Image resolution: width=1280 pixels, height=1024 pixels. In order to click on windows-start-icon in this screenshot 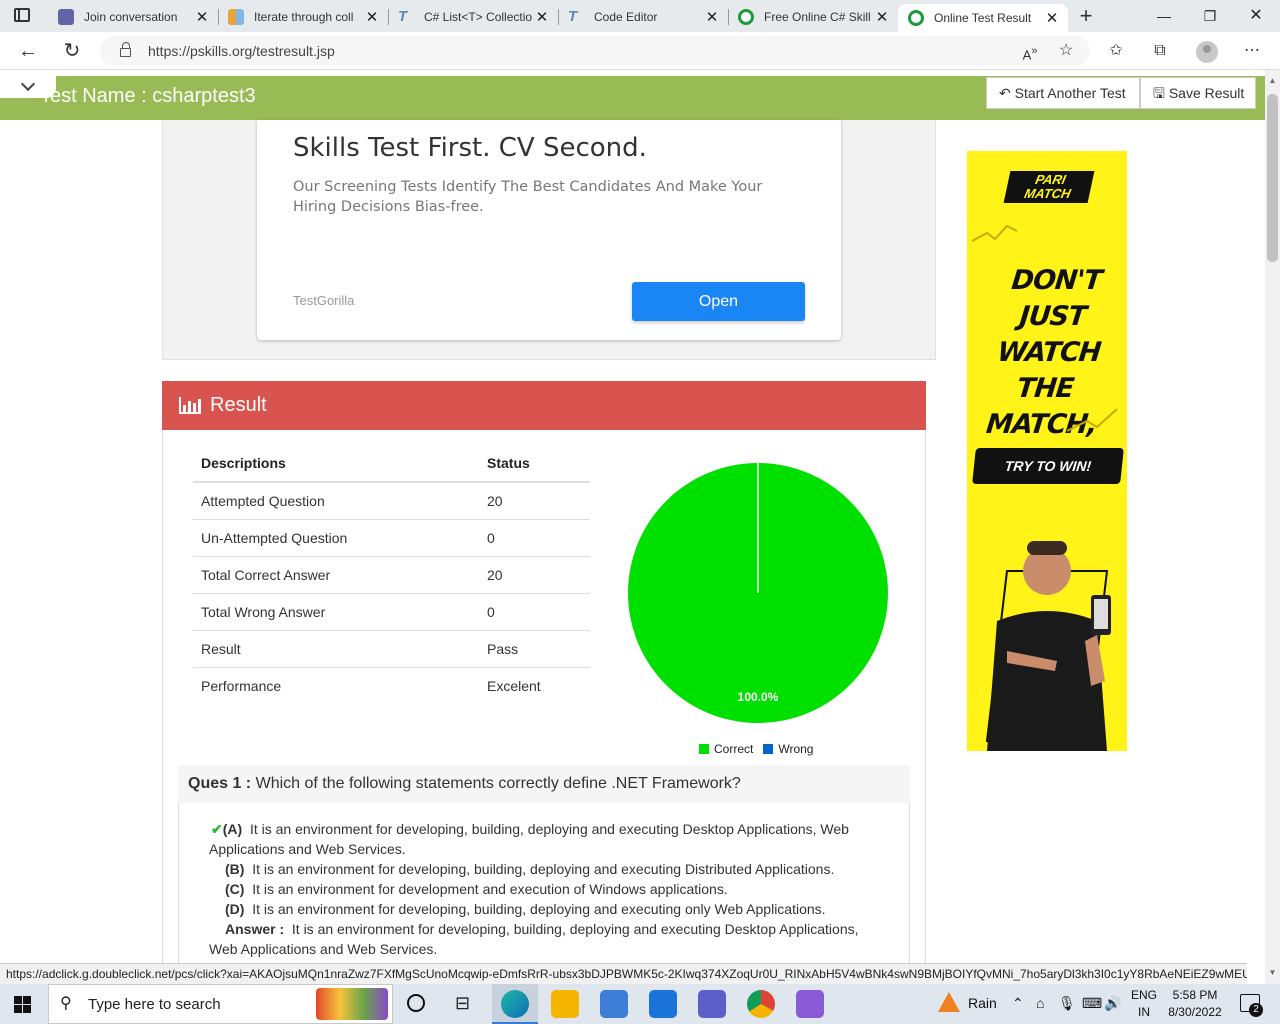, I will do `click(22, 1004)`.